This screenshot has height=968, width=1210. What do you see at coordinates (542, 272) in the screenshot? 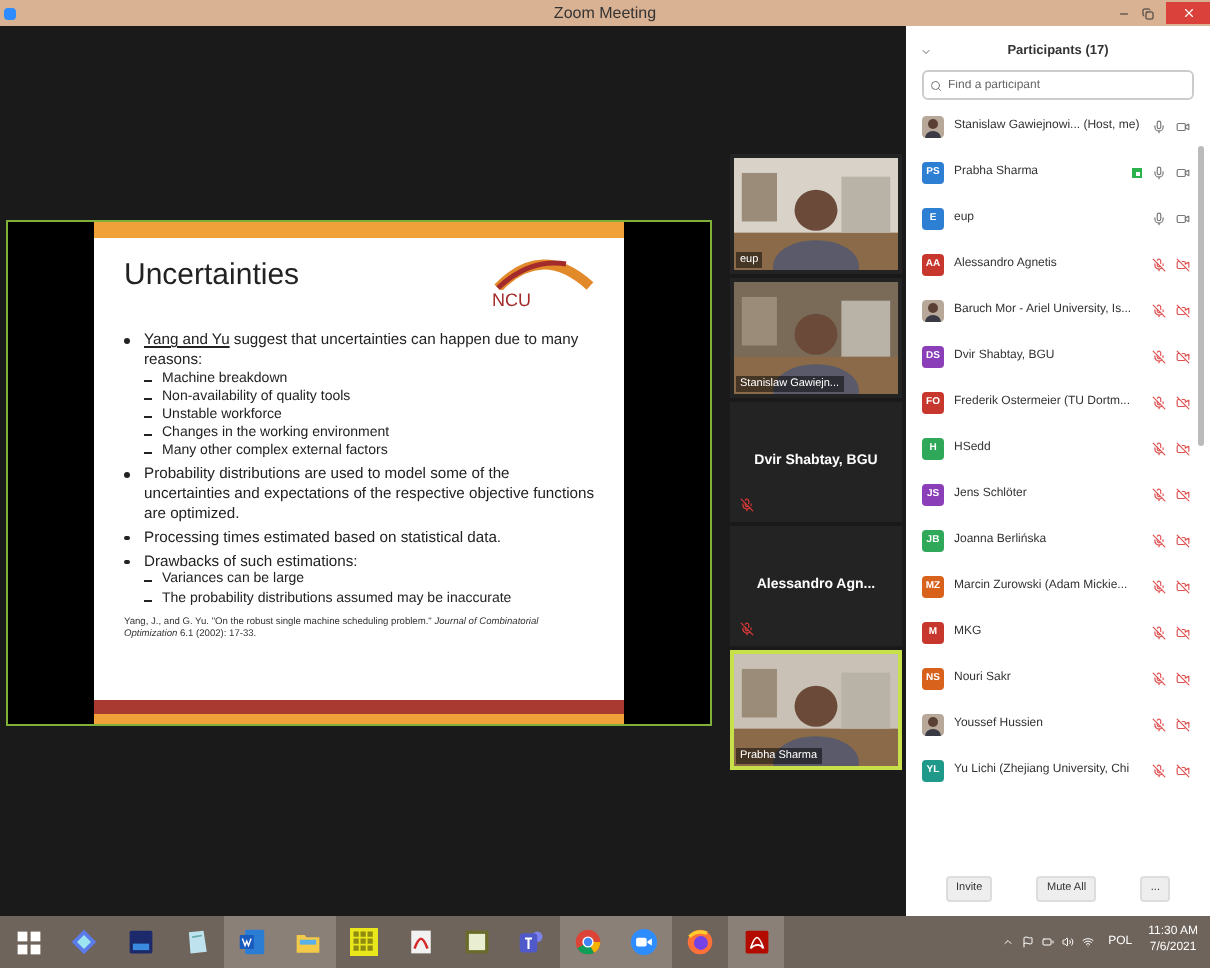
I see `arch-logo-icon` at bounding box center [542, 272].